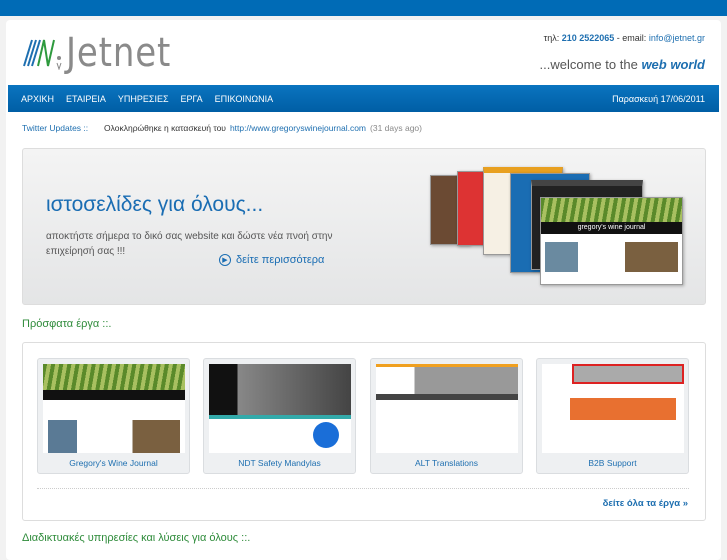  Describe the element at coordinates (363, 488) in the screenshot. I see `divider` at that location.